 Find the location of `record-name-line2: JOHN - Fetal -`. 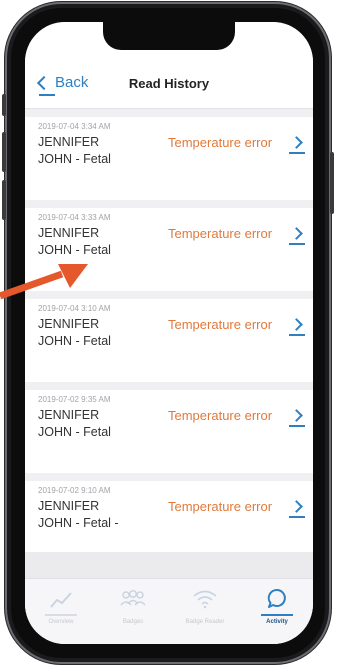

record-name-line2: JOHN - Fetal - is located at coordinates (78, 523).